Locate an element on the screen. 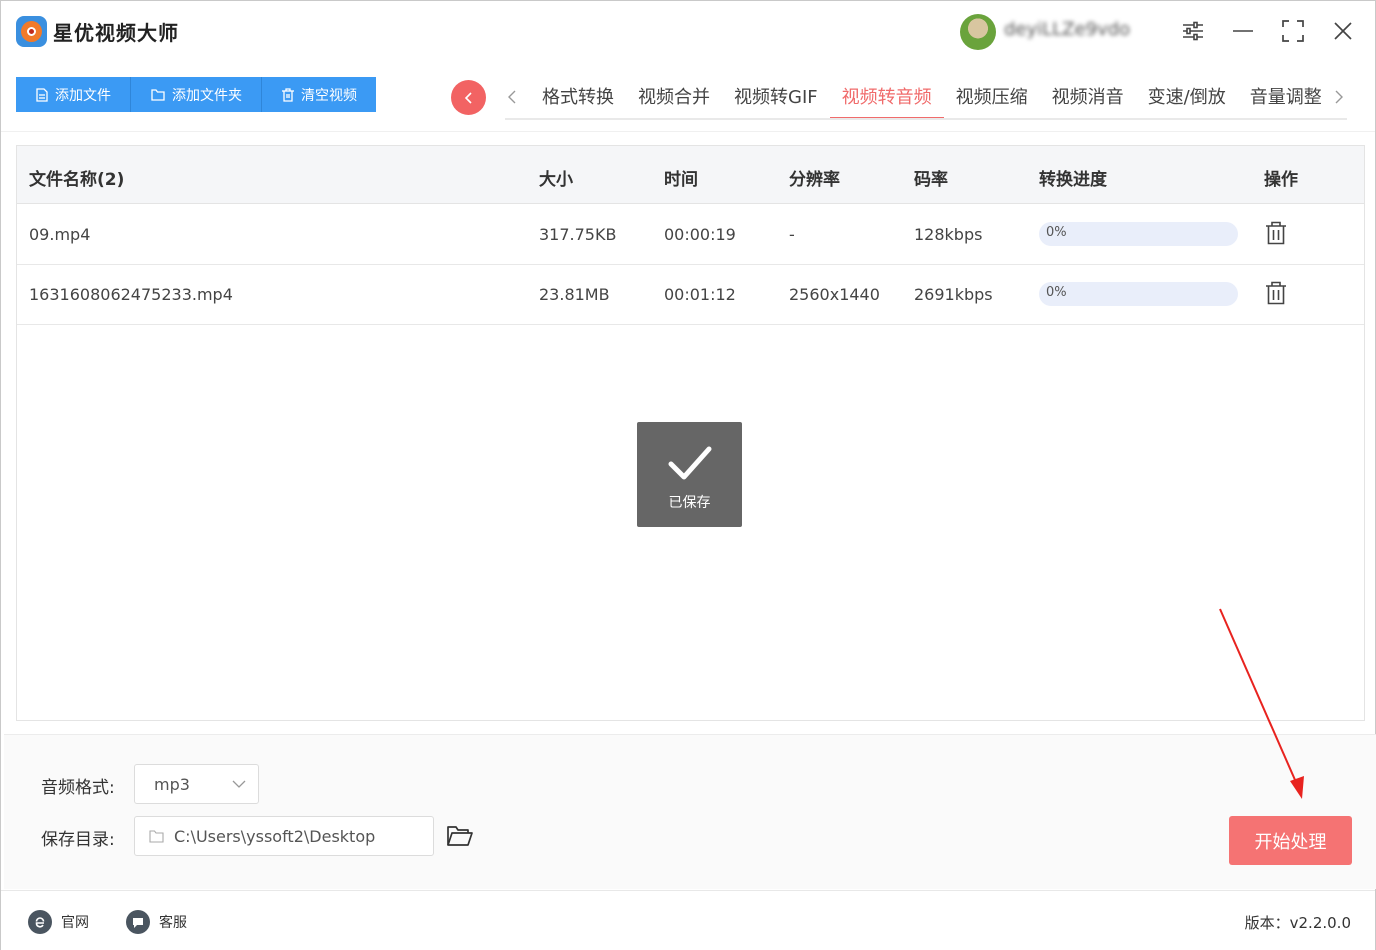 This screenshot has height=950, width=1376. tab-1: 视频合并 is located at coordinates (674, 100).